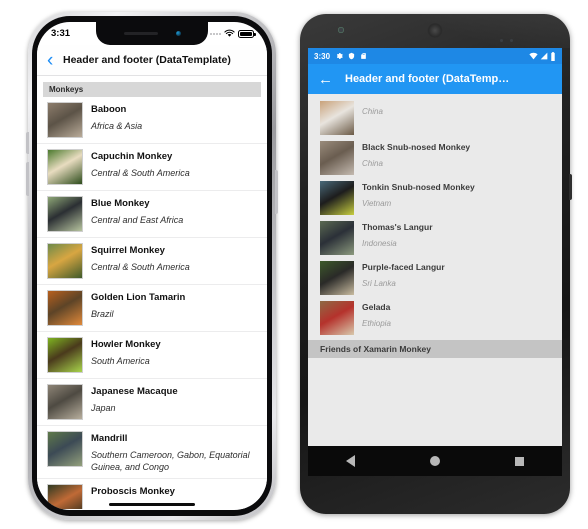  I want to click on list-item-text: Squirrel Monkey Central & South America, so click(175, 258).